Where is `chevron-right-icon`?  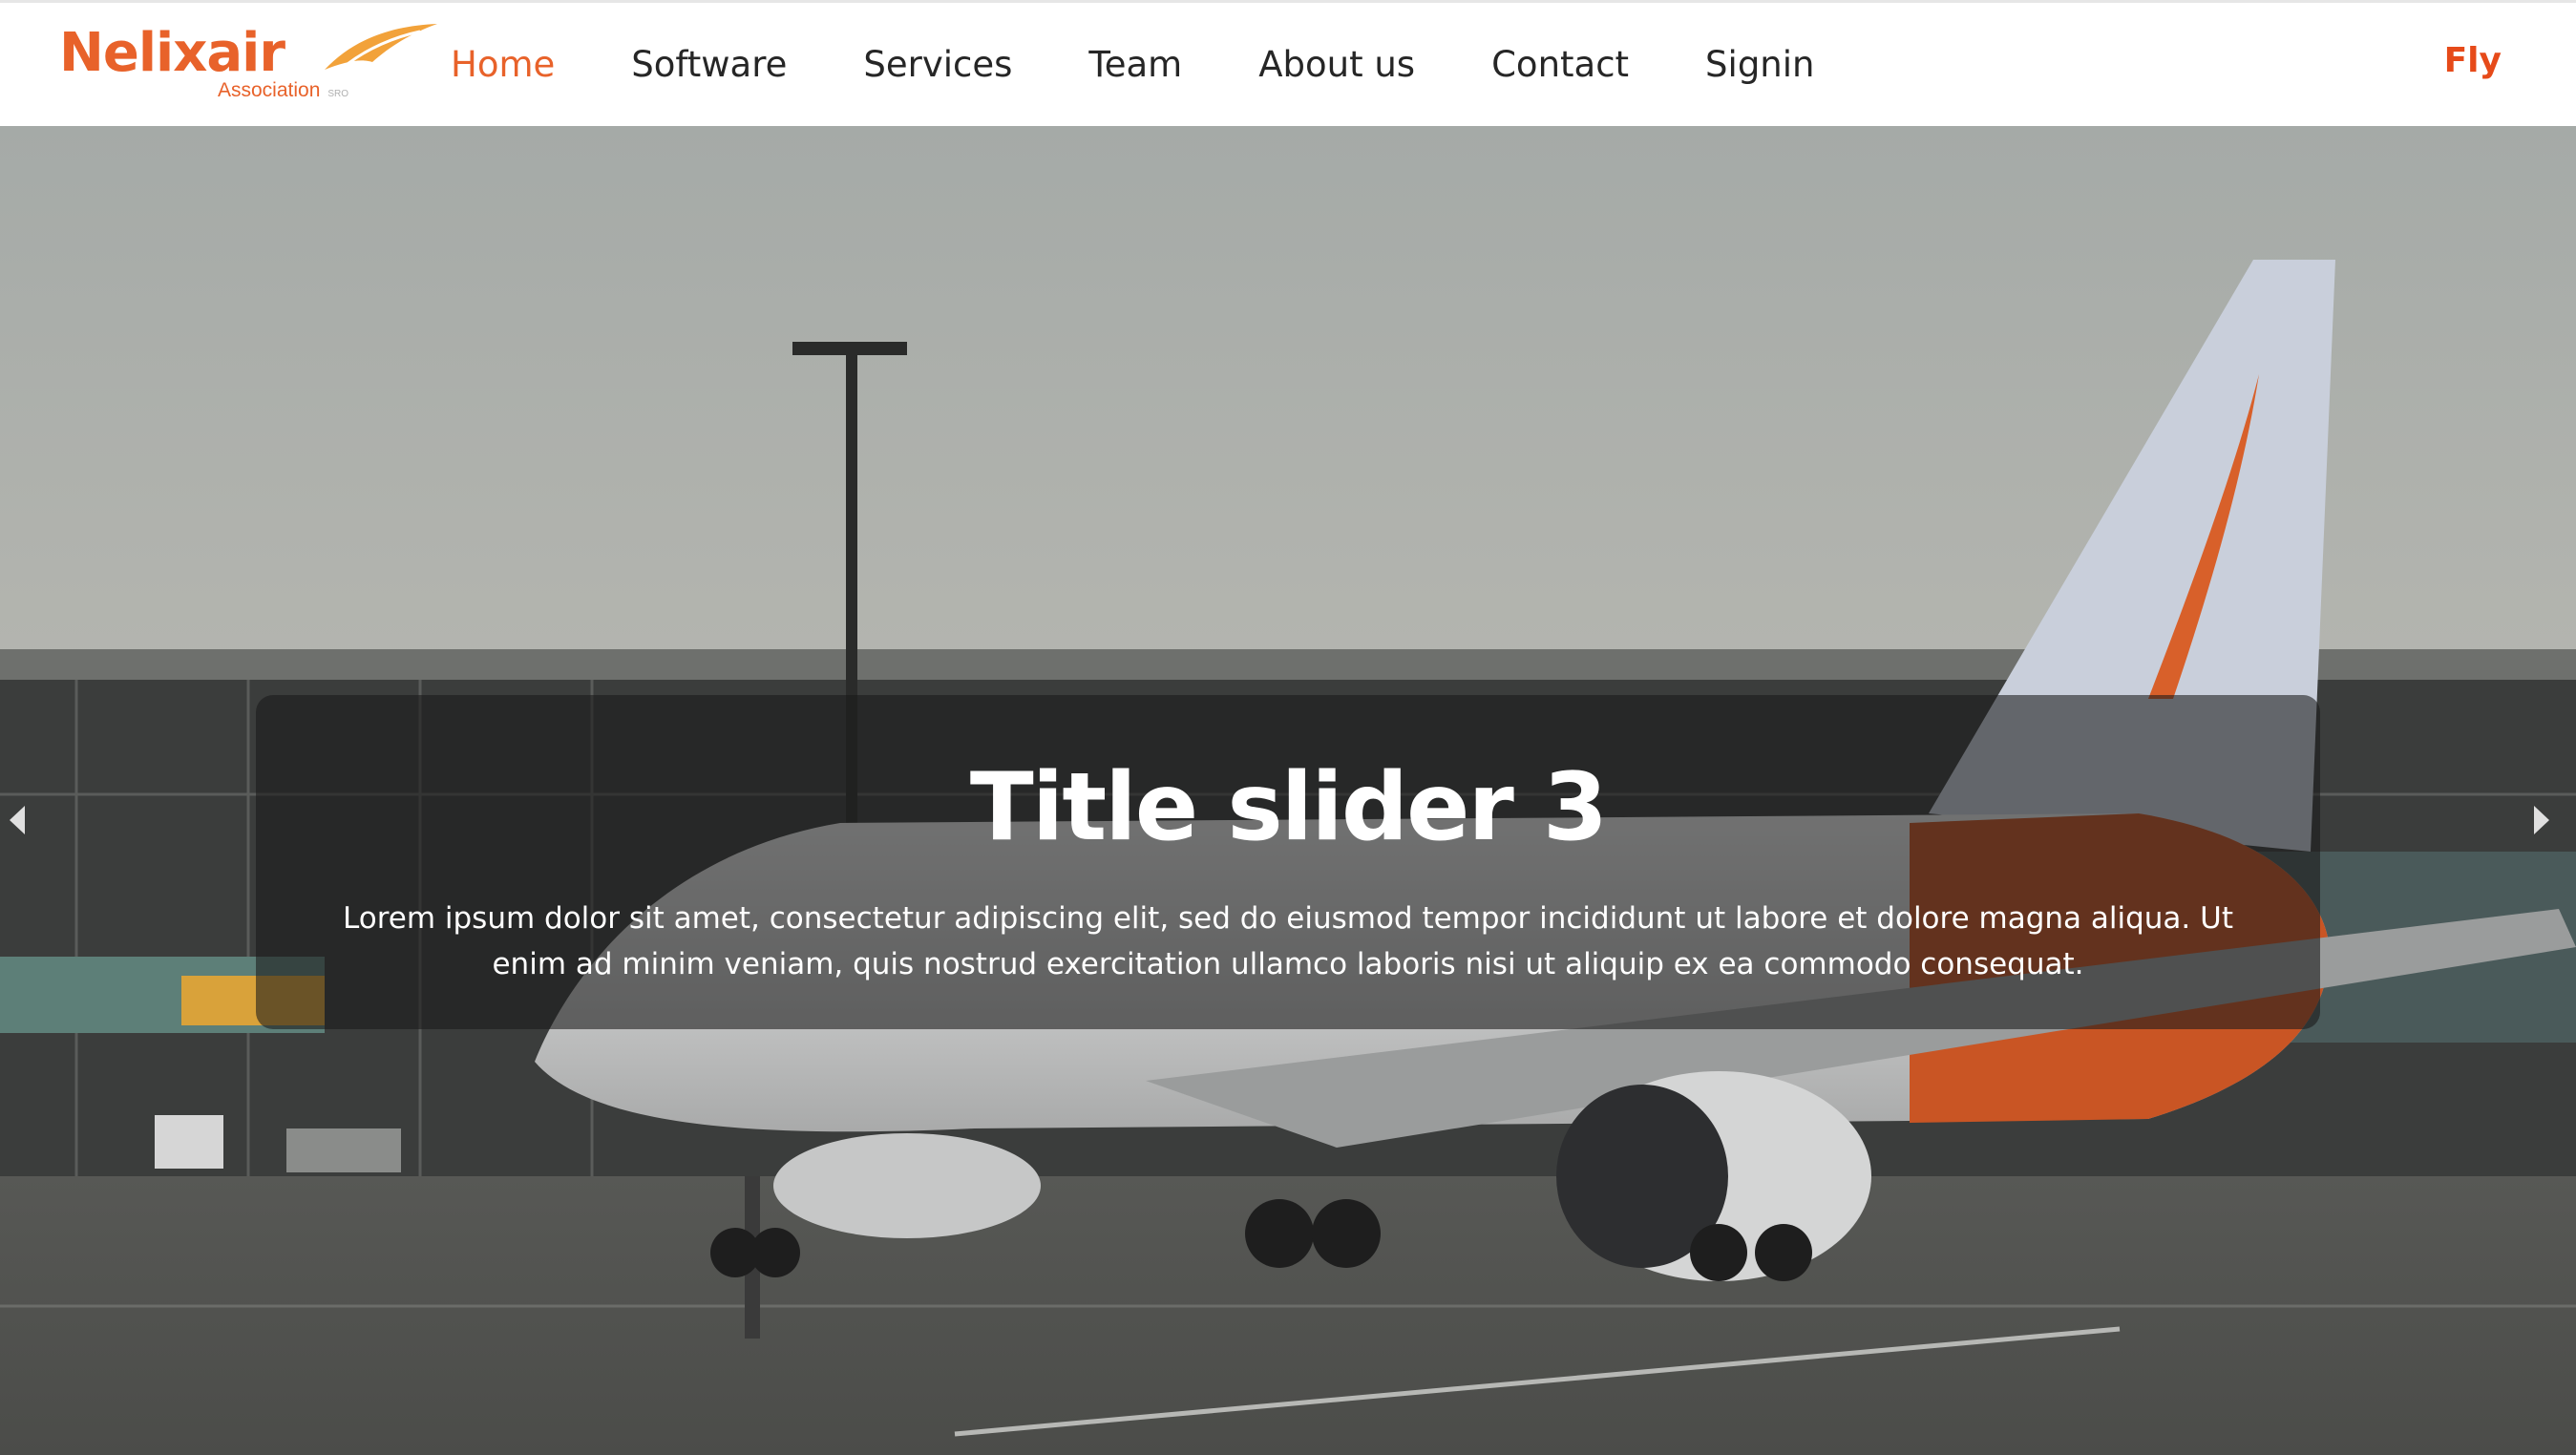
chevron-right-icon is located at coordinates (2541, 820).